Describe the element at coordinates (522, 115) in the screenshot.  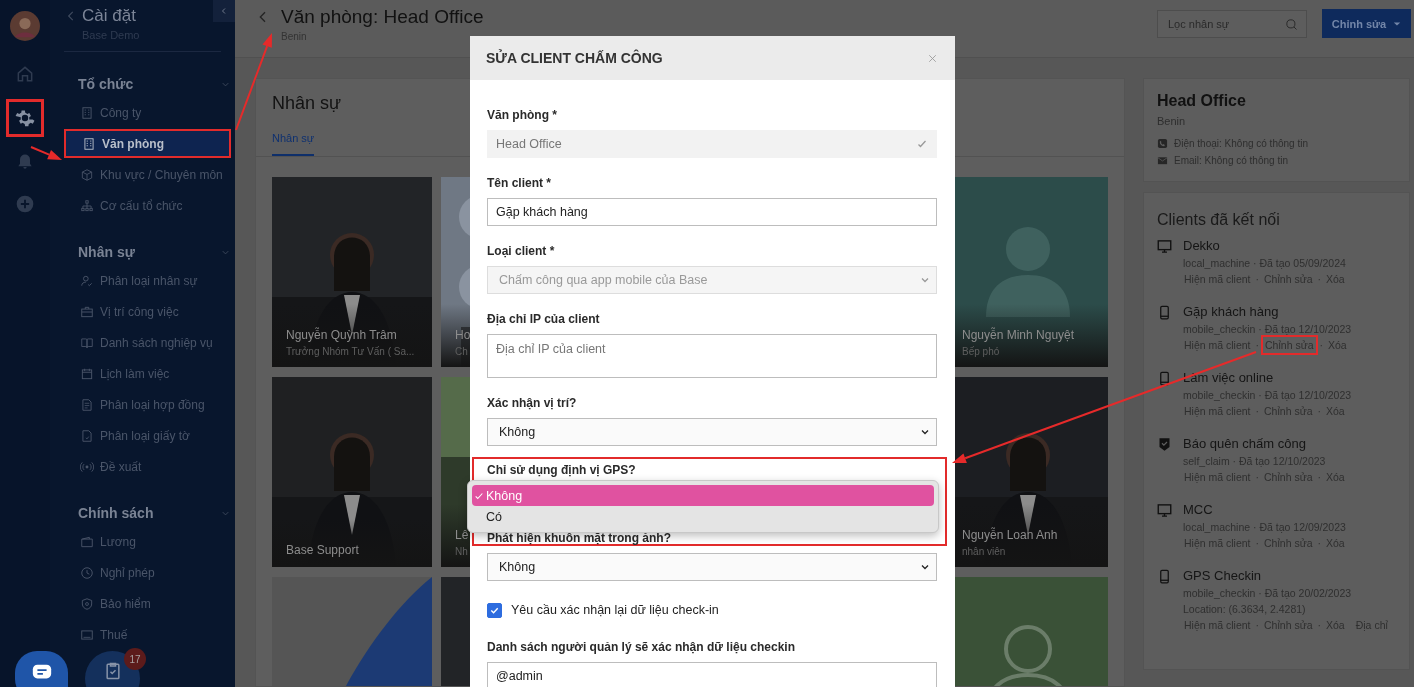
I see `field-label: Văn phòng *` at that location.